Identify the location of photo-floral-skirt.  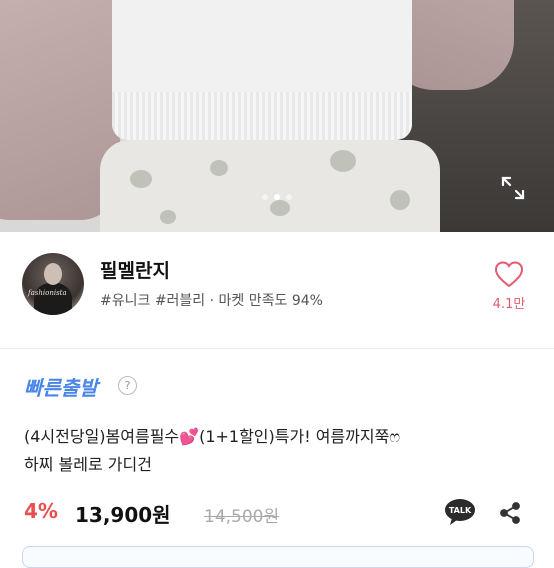
(270, 186).